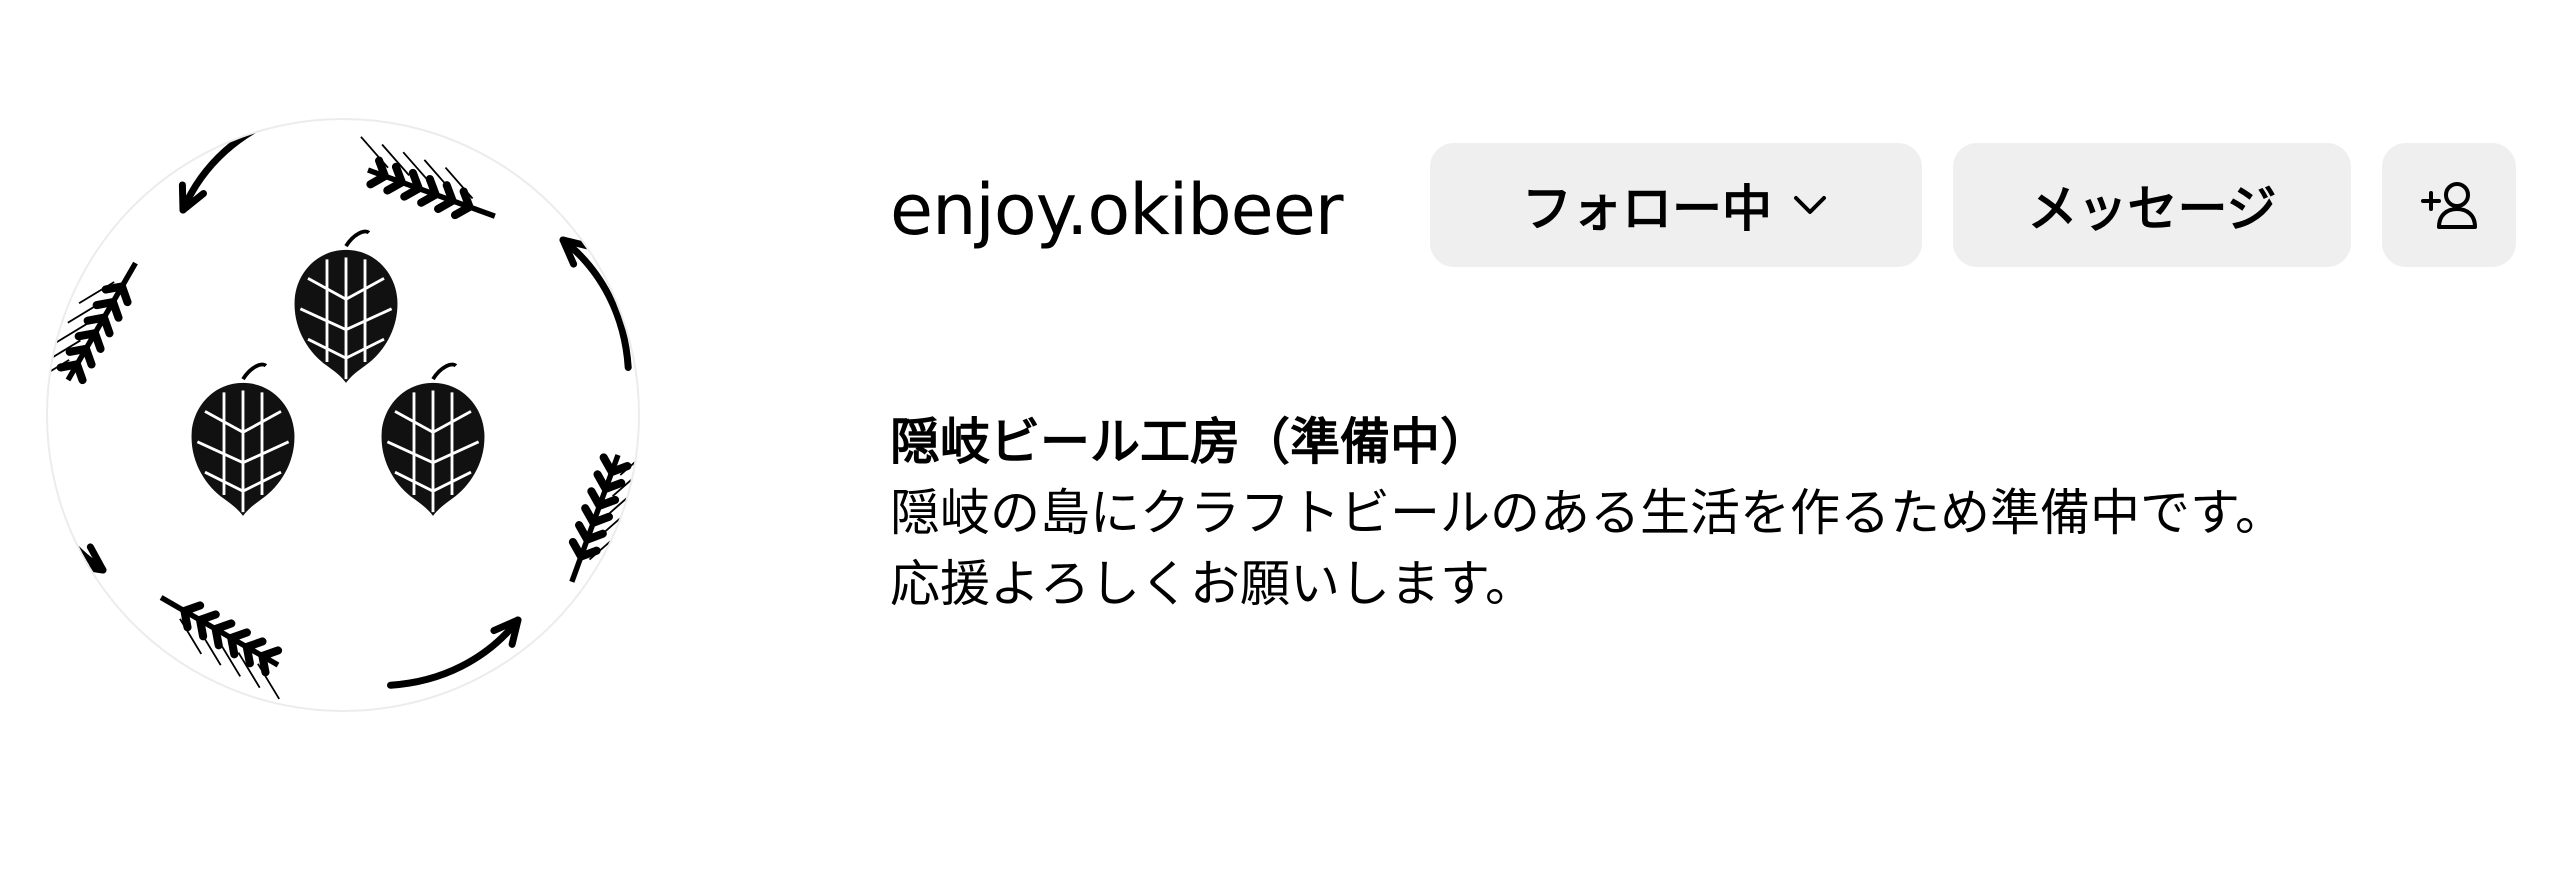 The image size is (2560, 872). I want to click on following-button: フォロー中, so click(1676, 205).